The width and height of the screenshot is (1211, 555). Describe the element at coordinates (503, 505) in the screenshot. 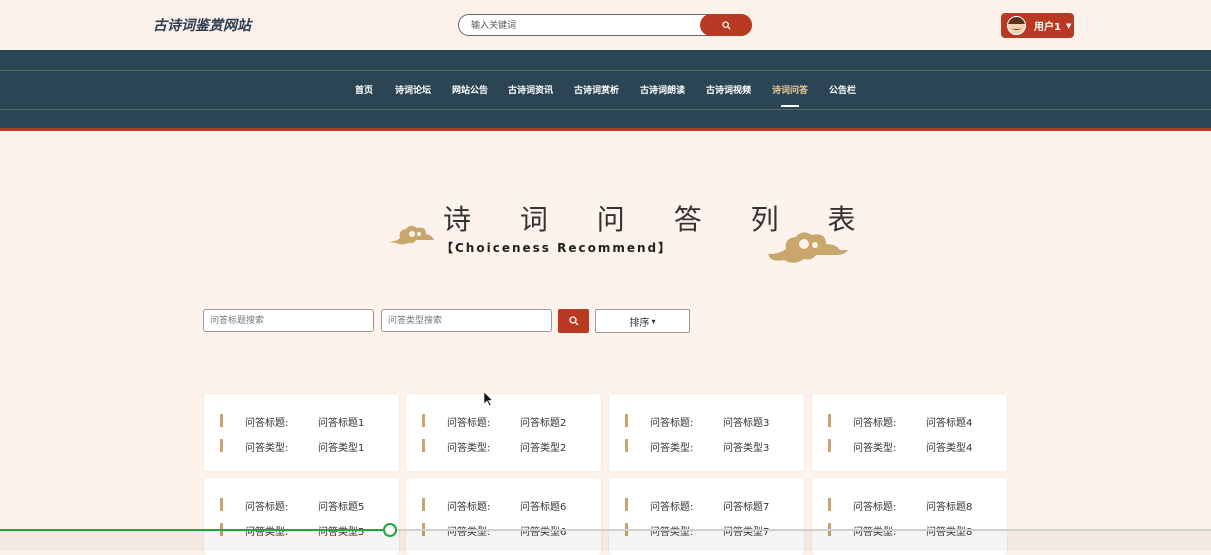

I see `card-title-row: 问答标题: 问答标题6` at that location.